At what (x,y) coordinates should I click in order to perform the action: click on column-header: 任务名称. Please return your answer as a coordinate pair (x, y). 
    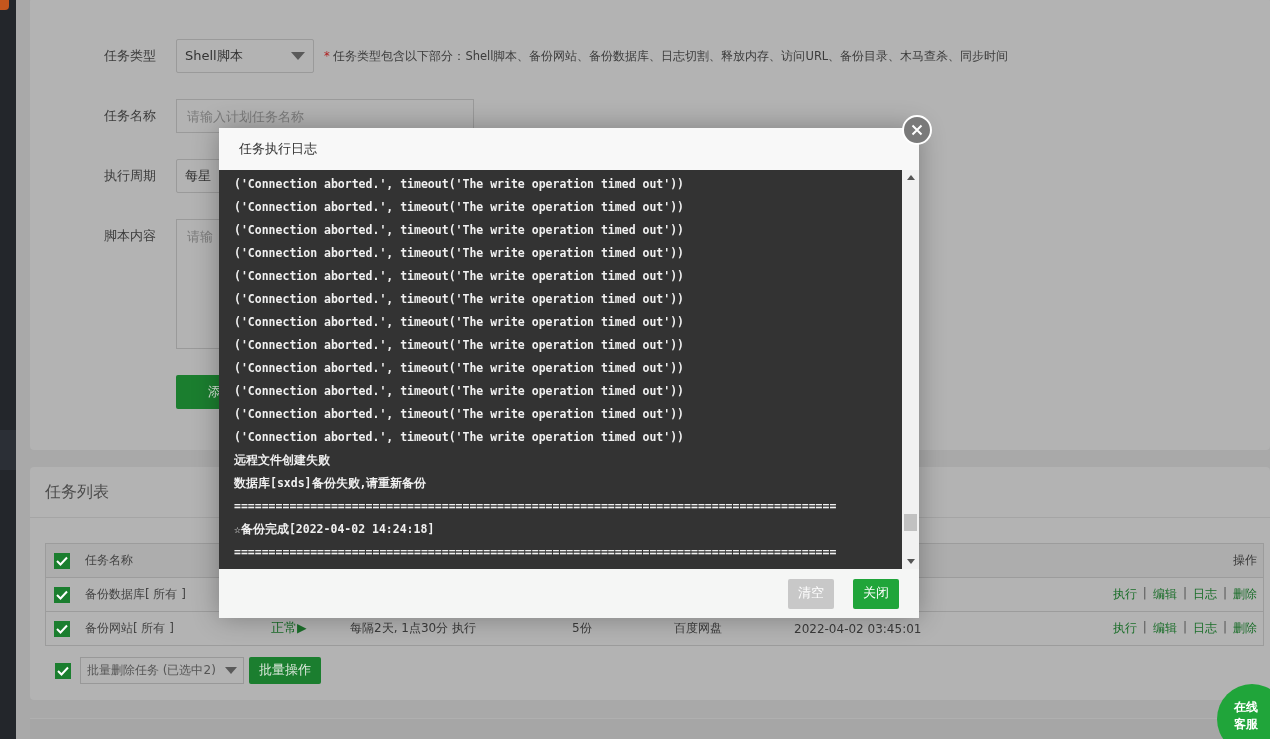
    Looking at the image, I should click on (109, 560).